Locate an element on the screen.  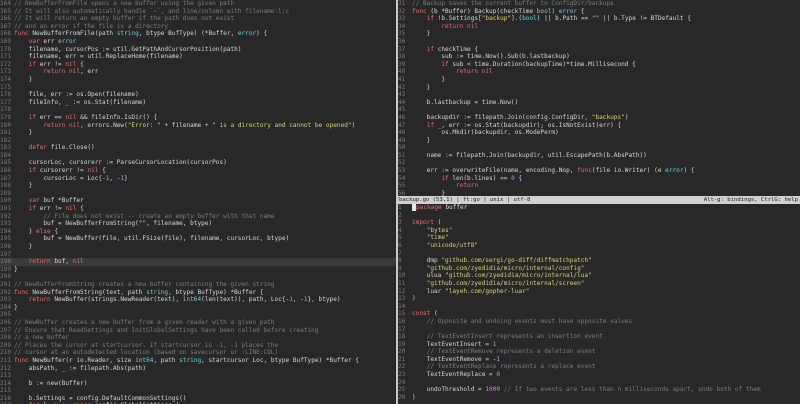
code-line: 54 if len(b.lines) == 0 { is located at coordinates (599, 179).